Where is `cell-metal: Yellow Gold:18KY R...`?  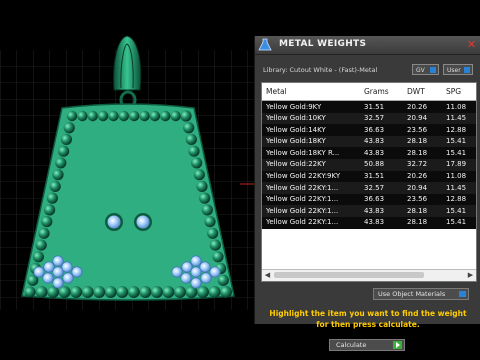 cell-metal: Yellow Gold:18KY R... is located at coordinates (303, 152).